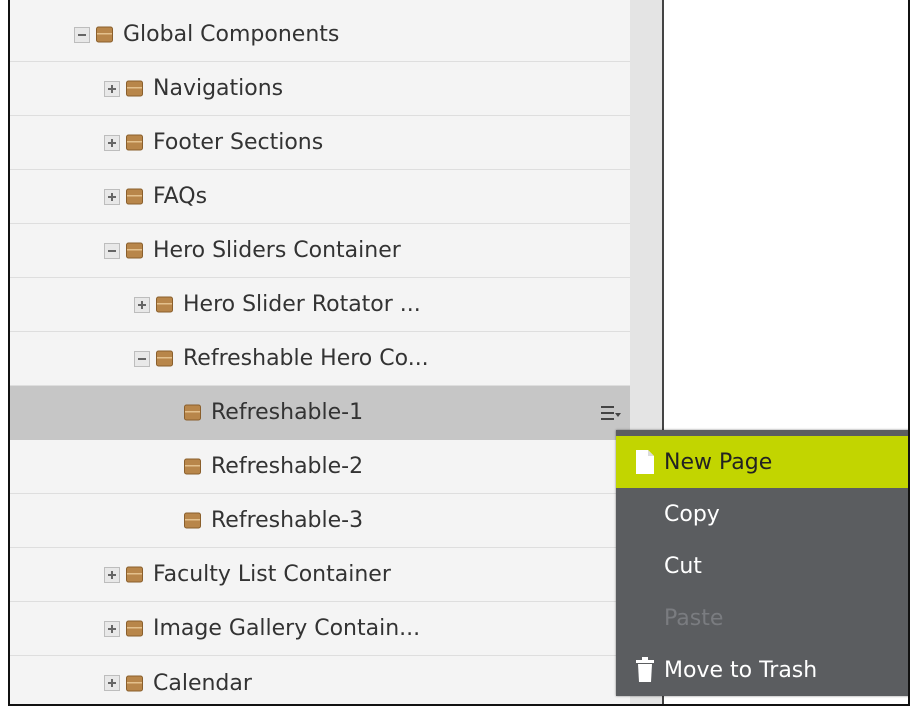 This screenshot has height=708, width=921. What do you see at coordinates (741, 670) in the screenshot?
I see `menu-item-label: Move to Trash` at bounding box center [741, 670].